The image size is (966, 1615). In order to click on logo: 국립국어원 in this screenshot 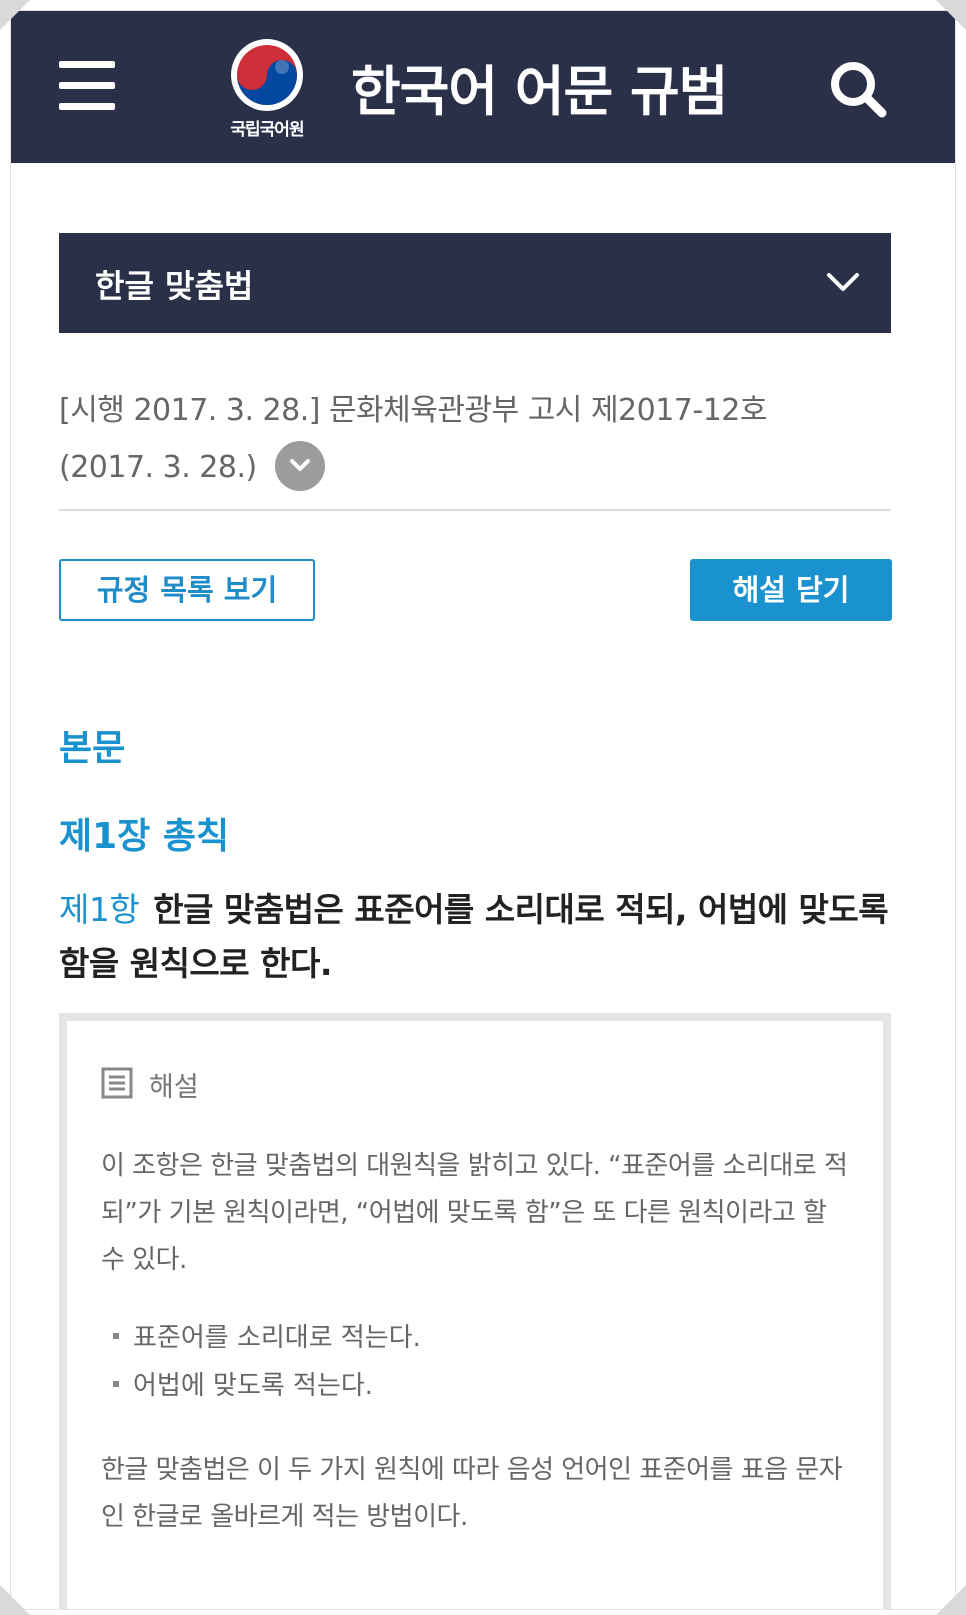, I will do `click(267, 92)`.